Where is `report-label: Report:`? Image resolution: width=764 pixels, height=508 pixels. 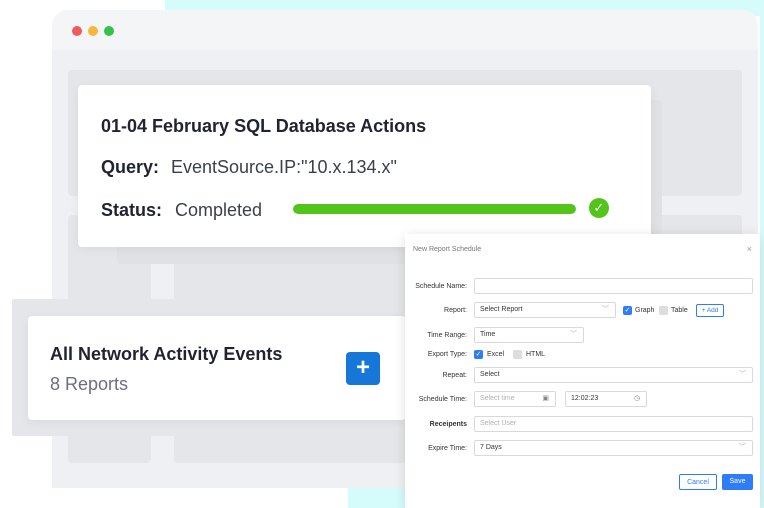 report-label: Report: is located at coordinates (455, 310).